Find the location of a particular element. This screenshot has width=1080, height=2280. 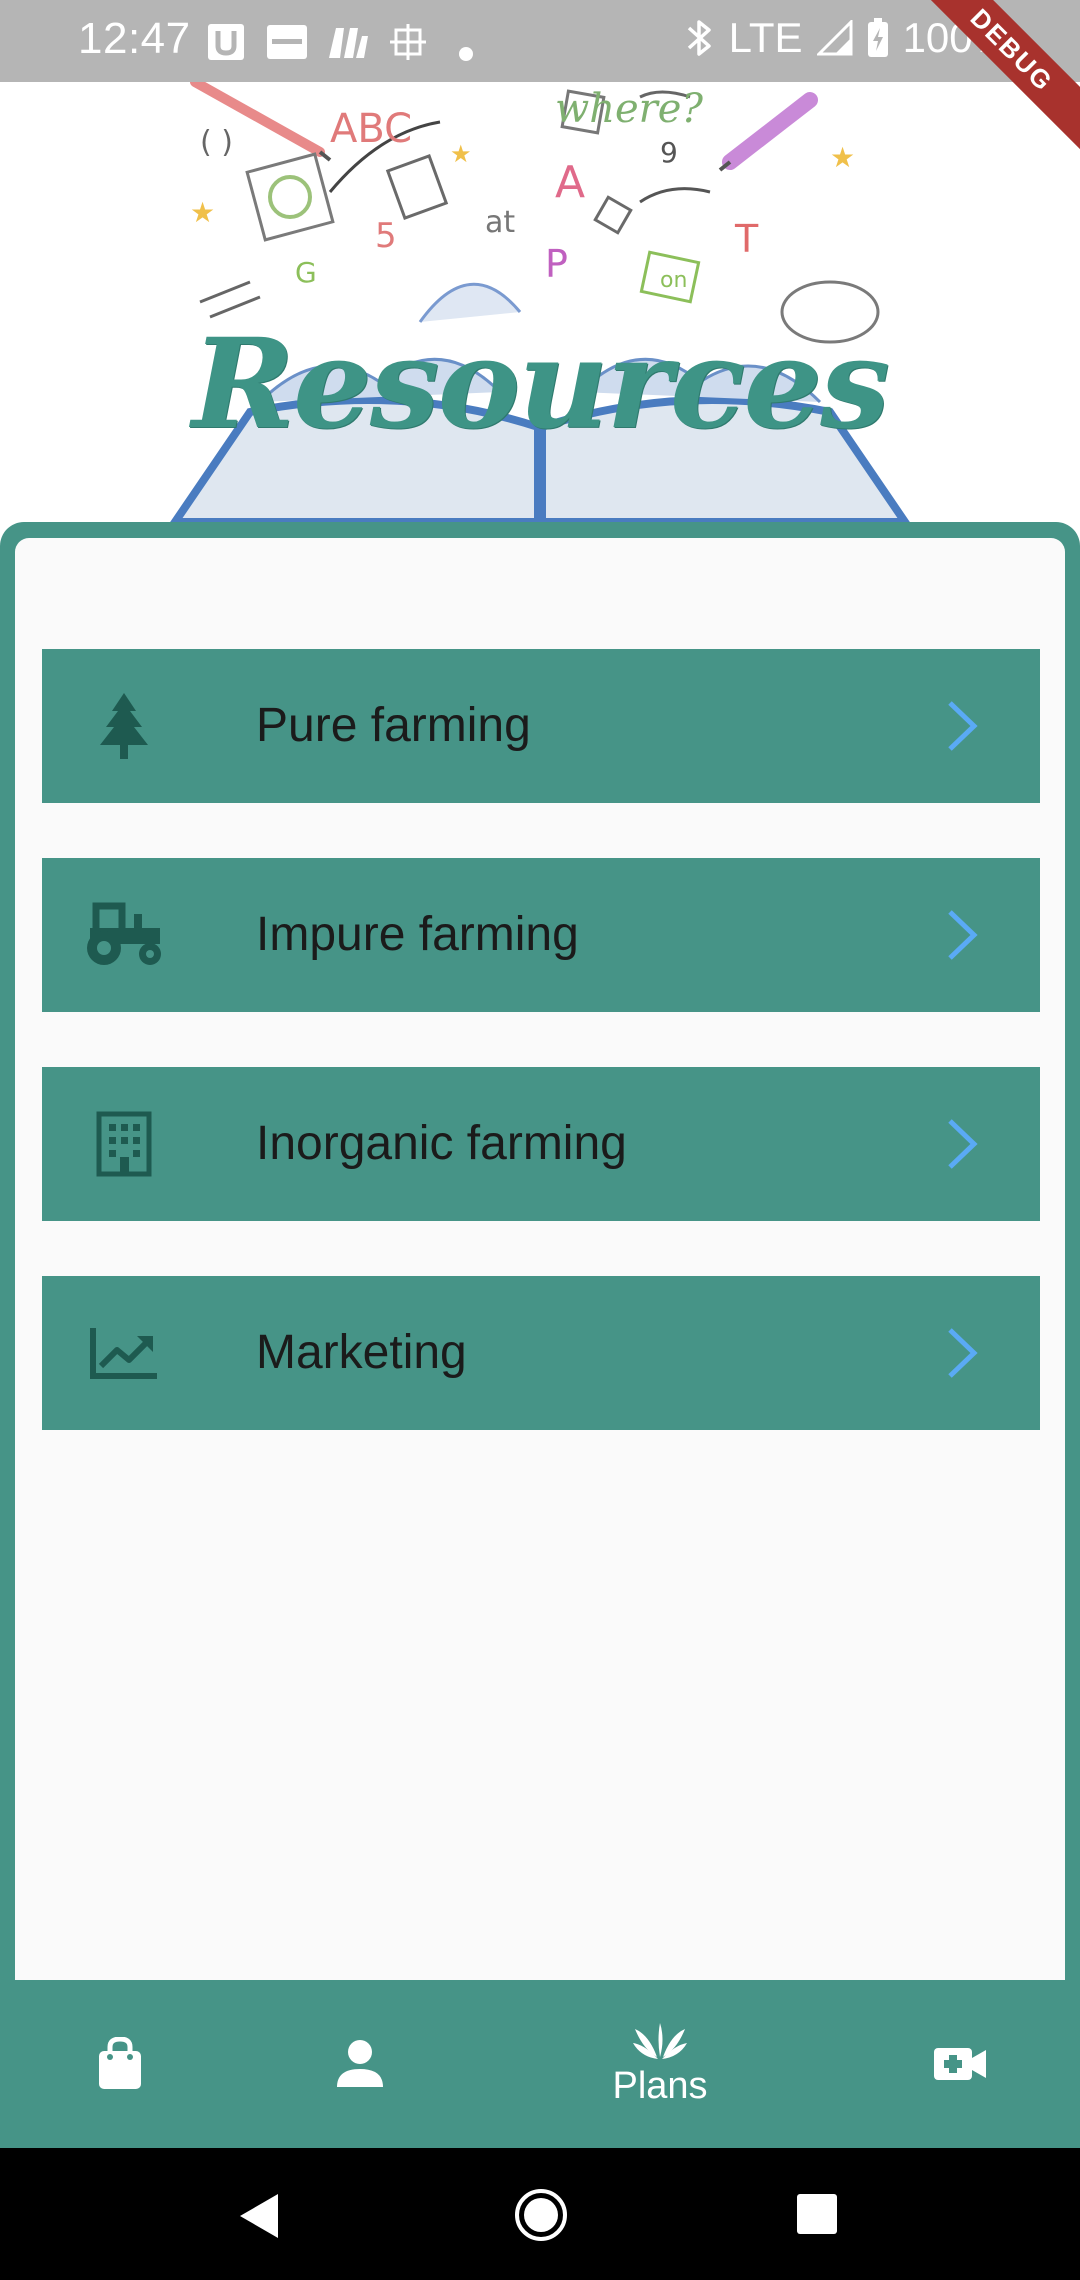

svg-text: 9 is located at coordinates (669, 152).